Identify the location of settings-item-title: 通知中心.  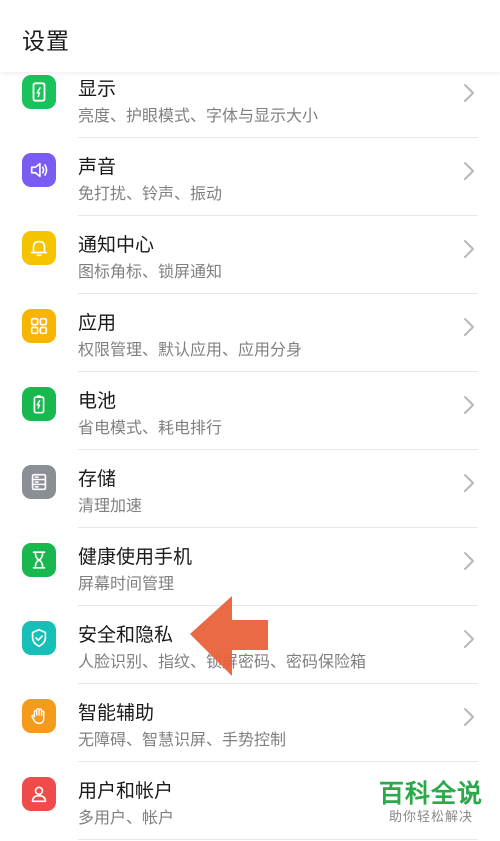
(116, 245).